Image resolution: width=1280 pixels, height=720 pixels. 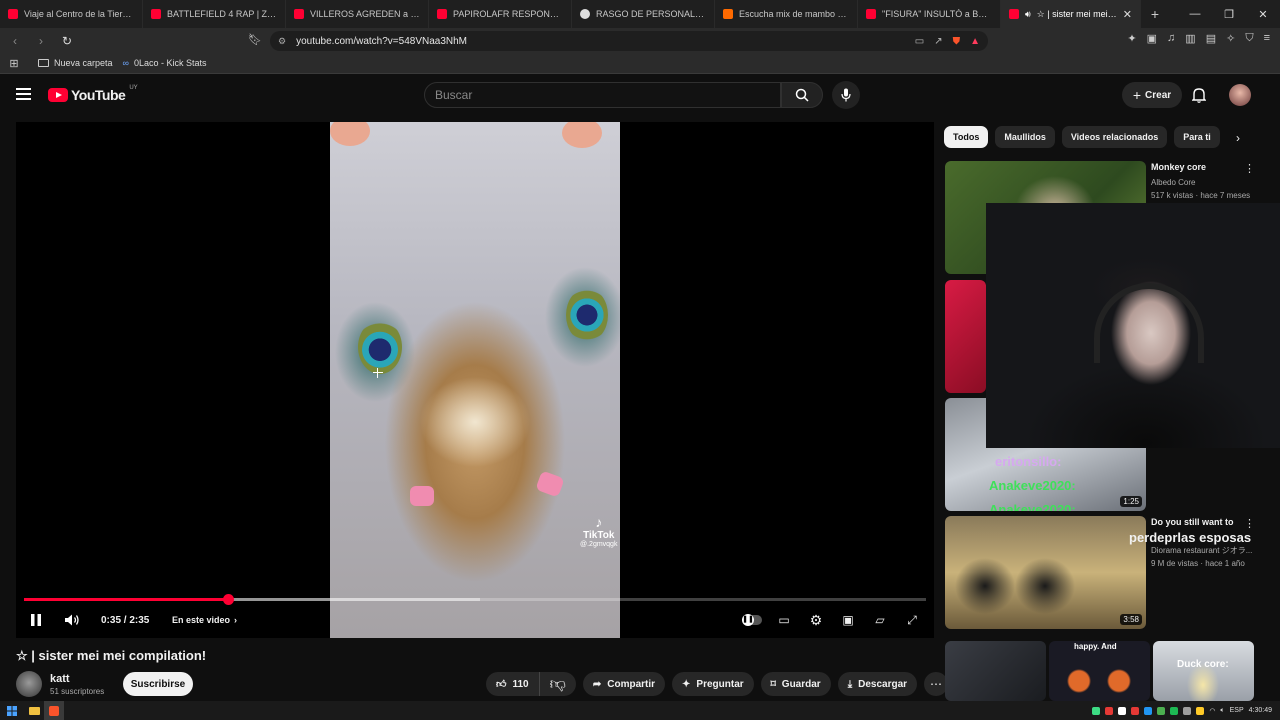 I want to click on ask-button: ✦ Preguntar, so click(x=713, y=684).